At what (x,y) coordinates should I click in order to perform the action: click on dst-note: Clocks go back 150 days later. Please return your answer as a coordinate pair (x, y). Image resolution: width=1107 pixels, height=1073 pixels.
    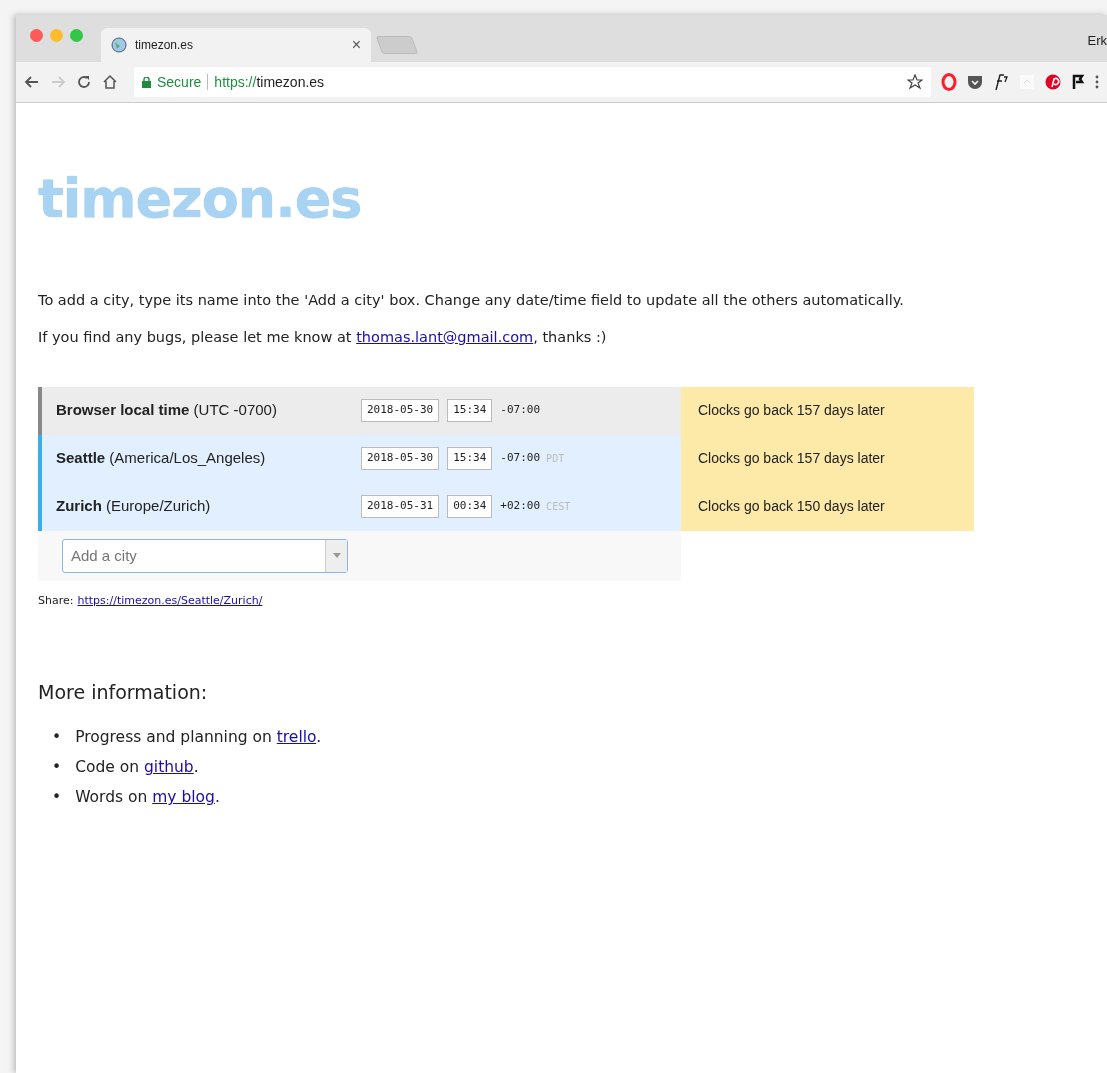
    Looking at the image, I should click on (791, 507).